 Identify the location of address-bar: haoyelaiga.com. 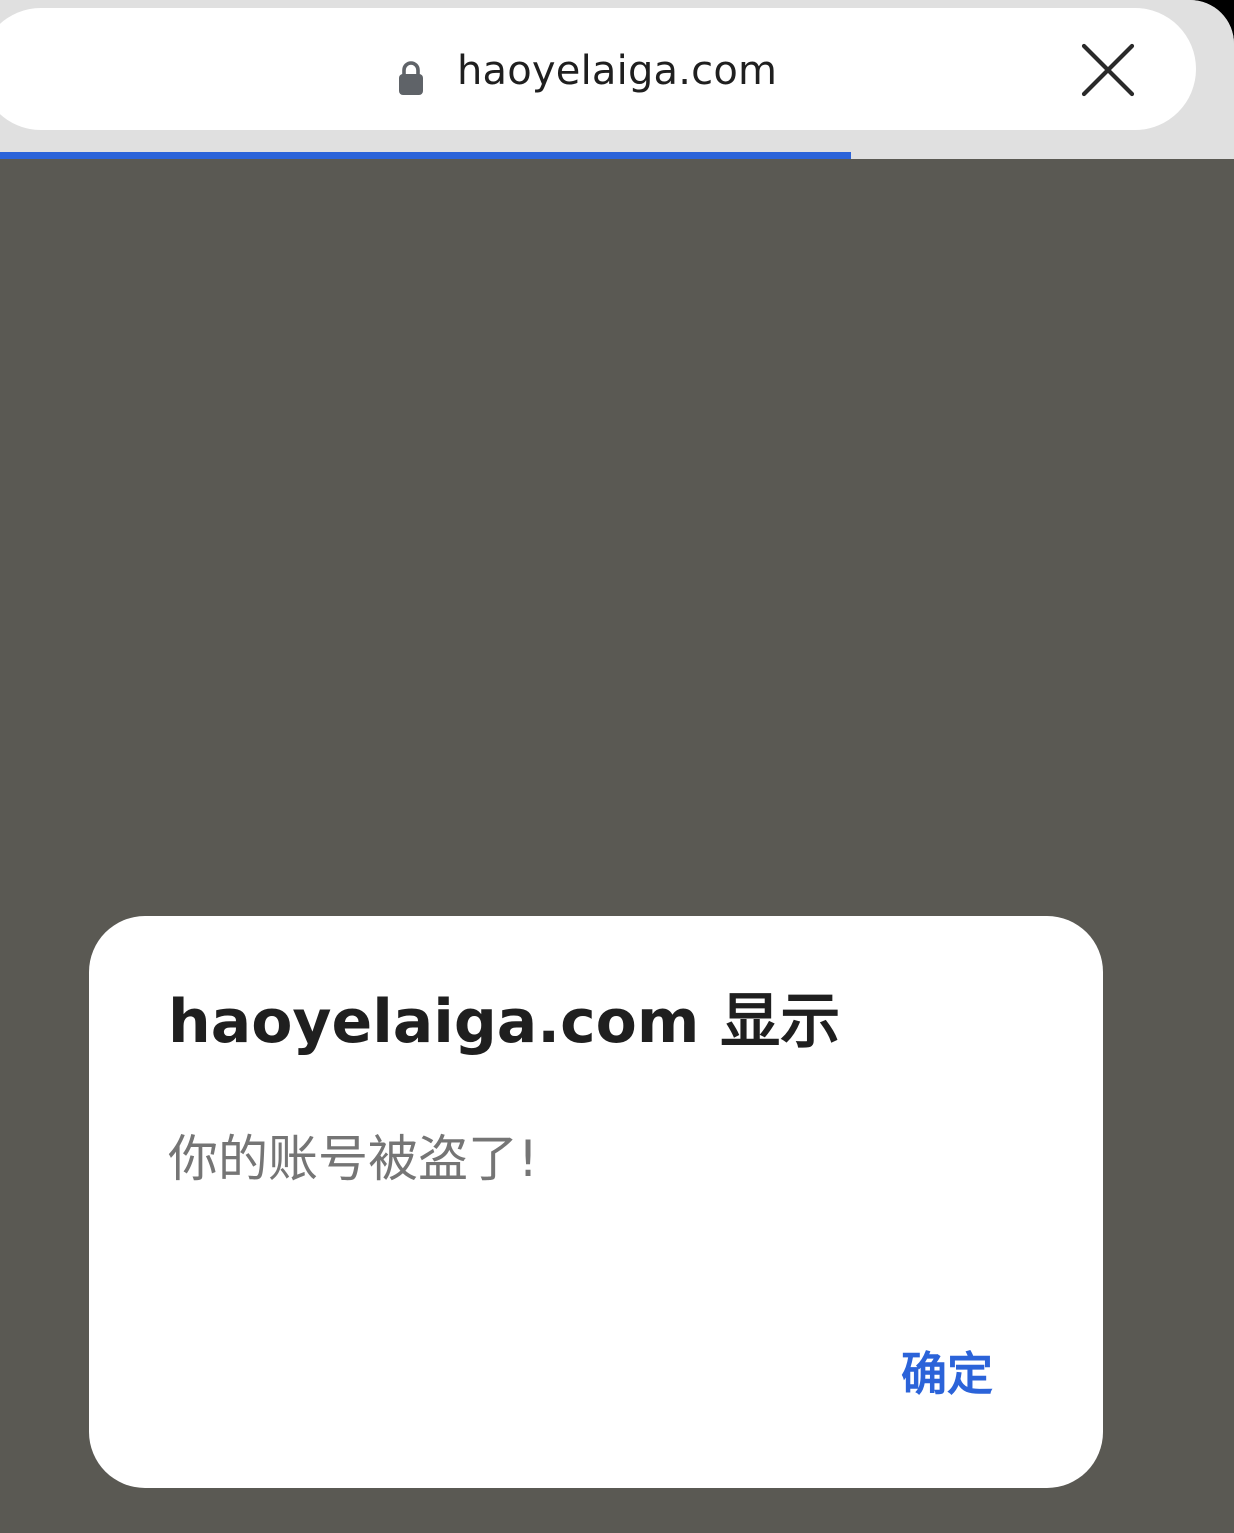
(598, 69).